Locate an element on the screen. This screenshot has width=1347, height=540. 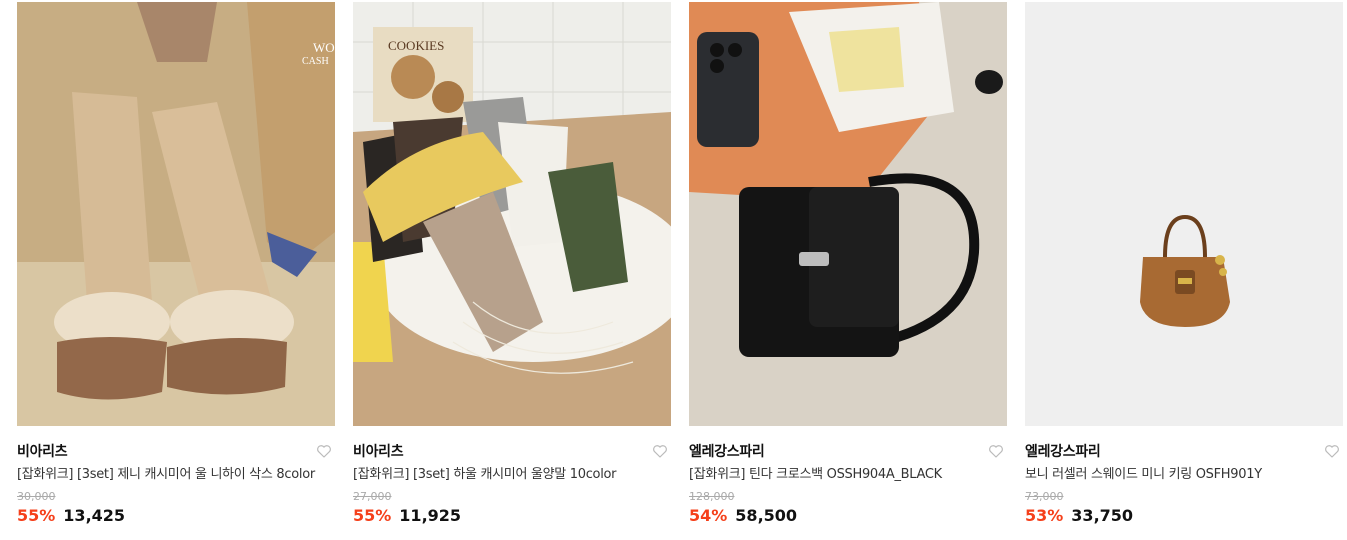
sale-price: 13,425 is located at coordinates (94, 515).